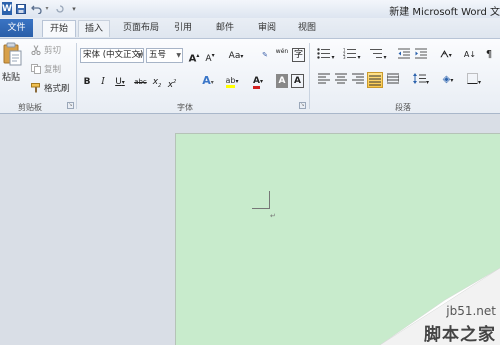  I want to click on highlighter-icon: ab, so click(230, 82).